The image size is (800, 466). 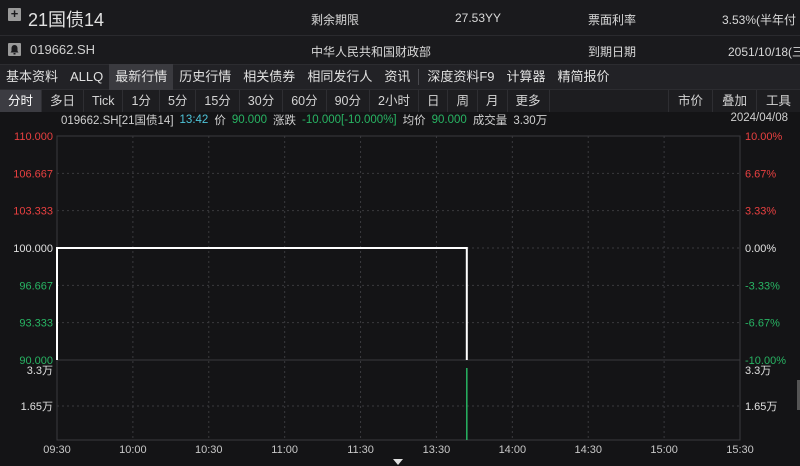 What do you see at coordinates (758, 371) in the screenshot?
I see `volume-axis-tick-right: 3.3万` at bounding box center [758, 371].